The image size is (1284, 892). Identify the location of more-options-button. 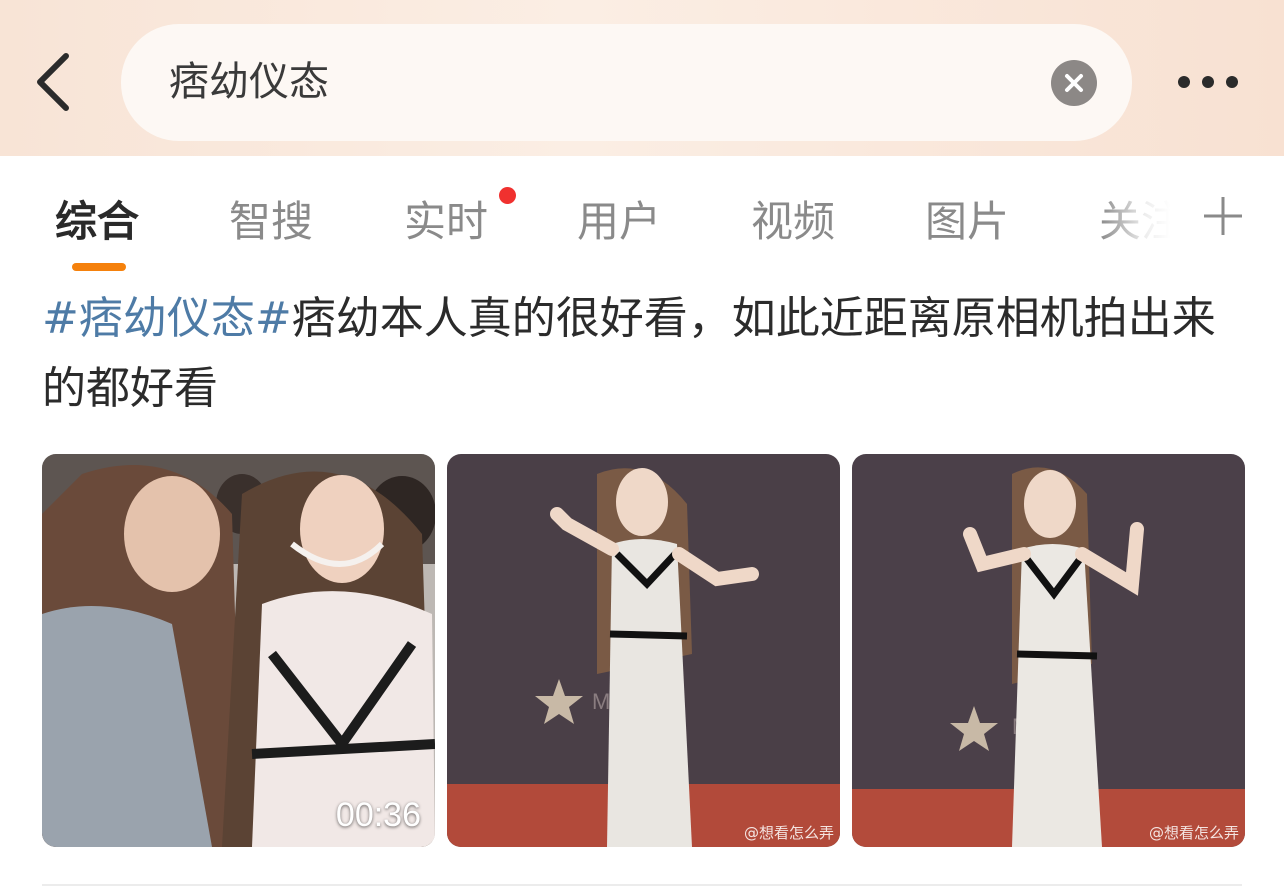
(1210, 84).